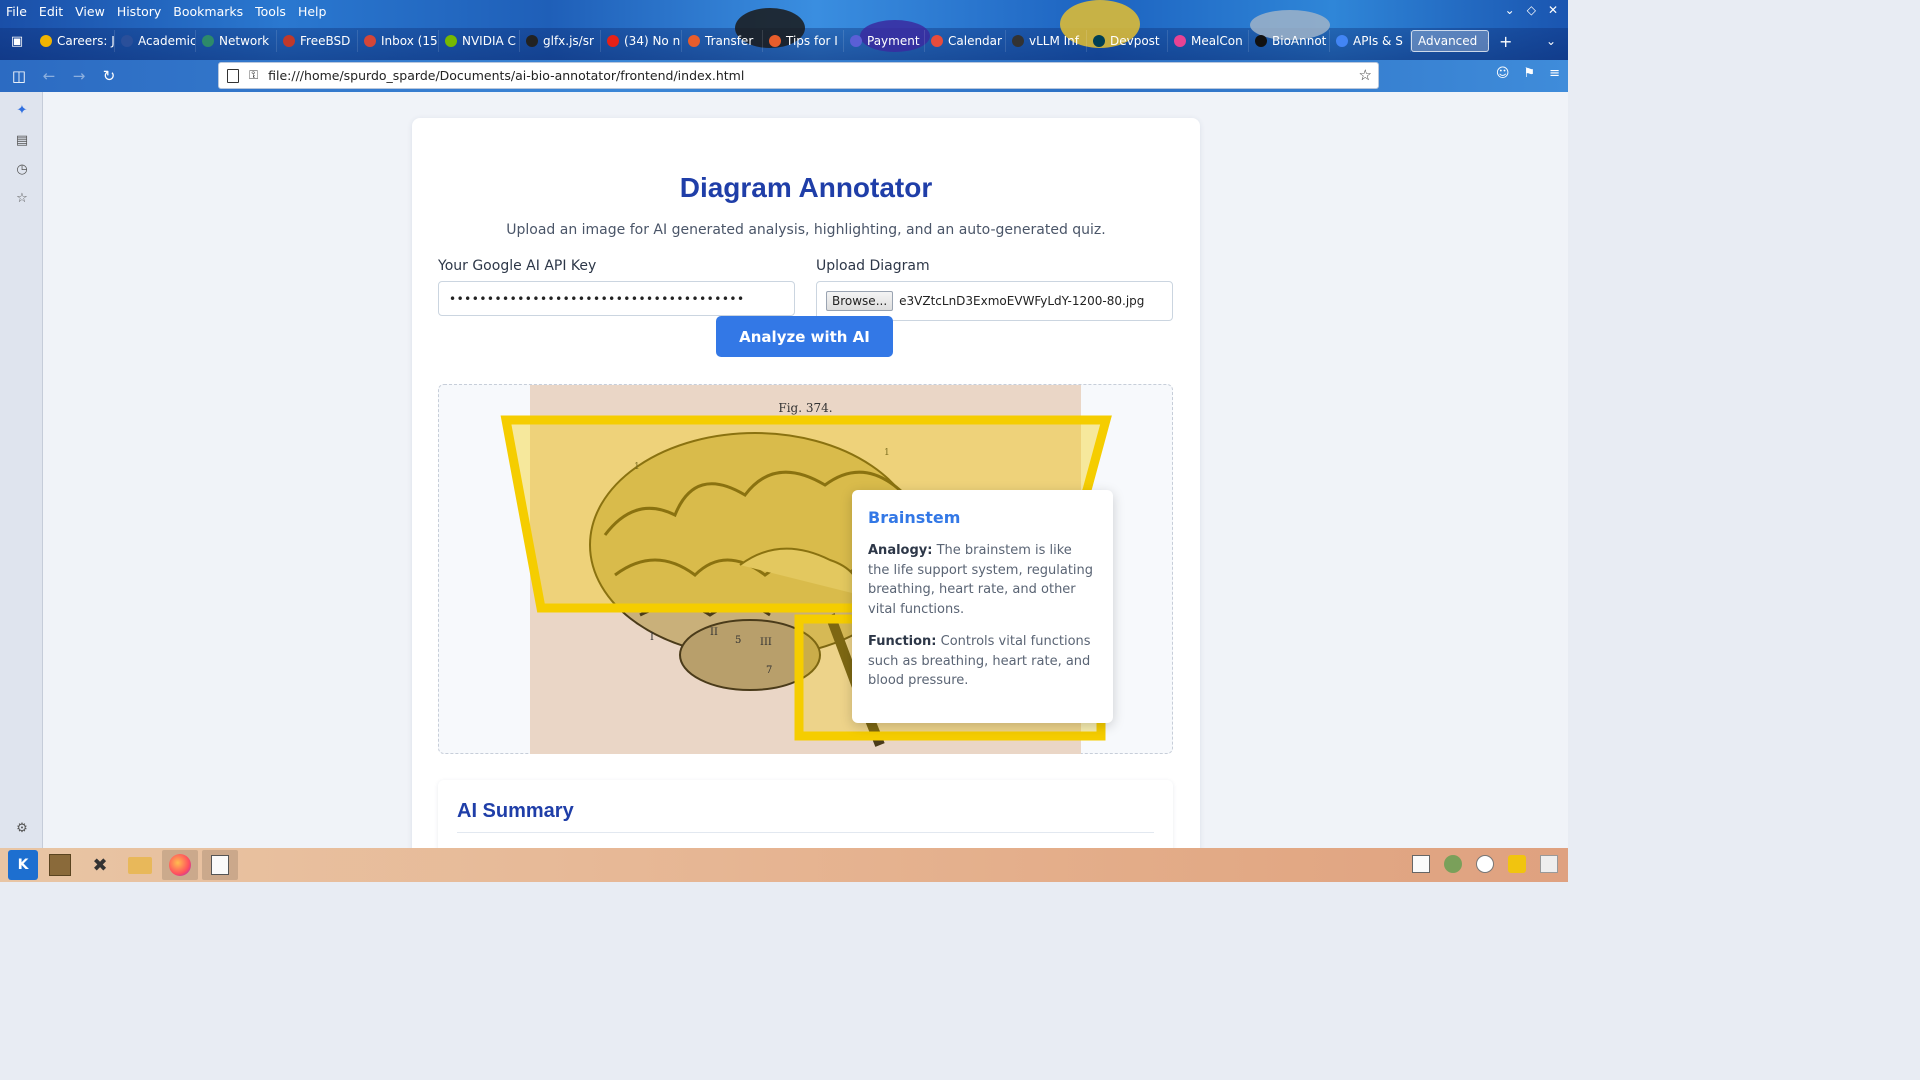  Describe the element at coordinates (270, 11) in the screenshot. I see `menu-tools: Tools` at that location.